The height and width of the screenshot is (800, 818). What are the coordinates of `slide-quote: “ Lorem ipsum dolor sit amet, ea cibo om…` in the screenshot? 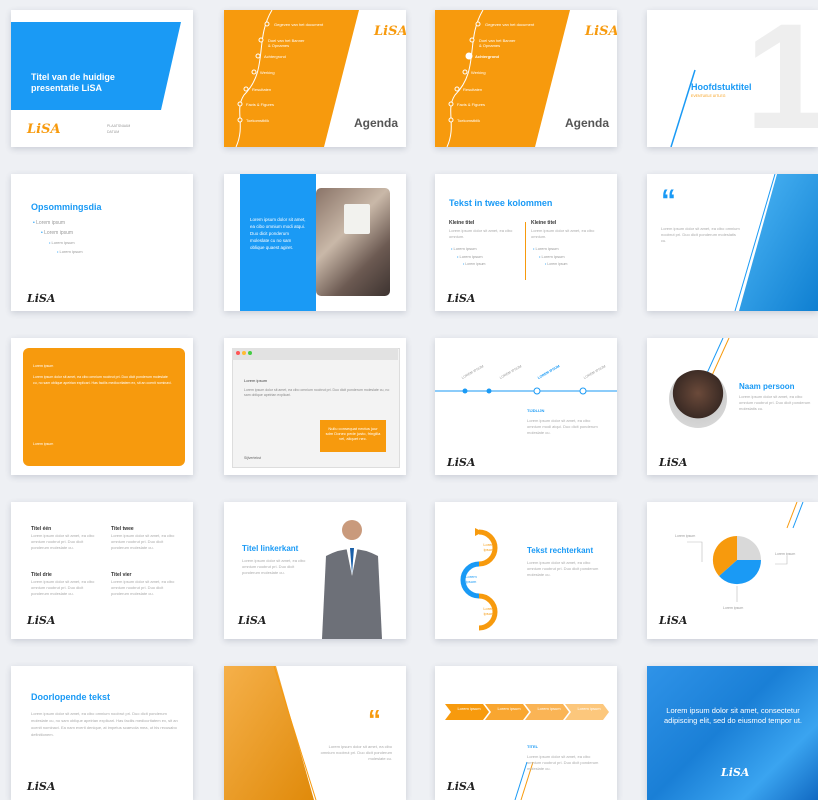 It's located at (732, 242).